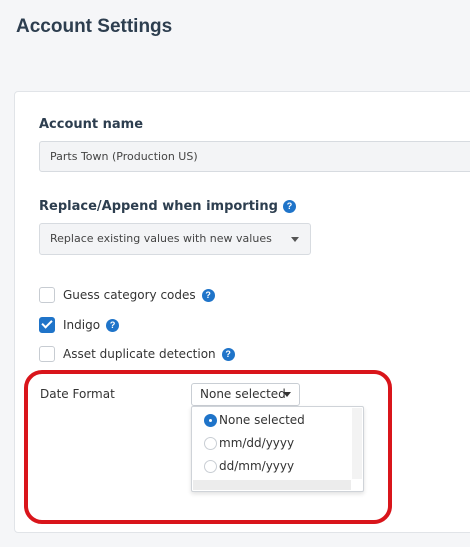 This screenshot has height=547, width=470. Describe the element at coordinates (158, 206) in the screenshot. I see `replace-append-label-text: Replace/Append when importing` at that location.